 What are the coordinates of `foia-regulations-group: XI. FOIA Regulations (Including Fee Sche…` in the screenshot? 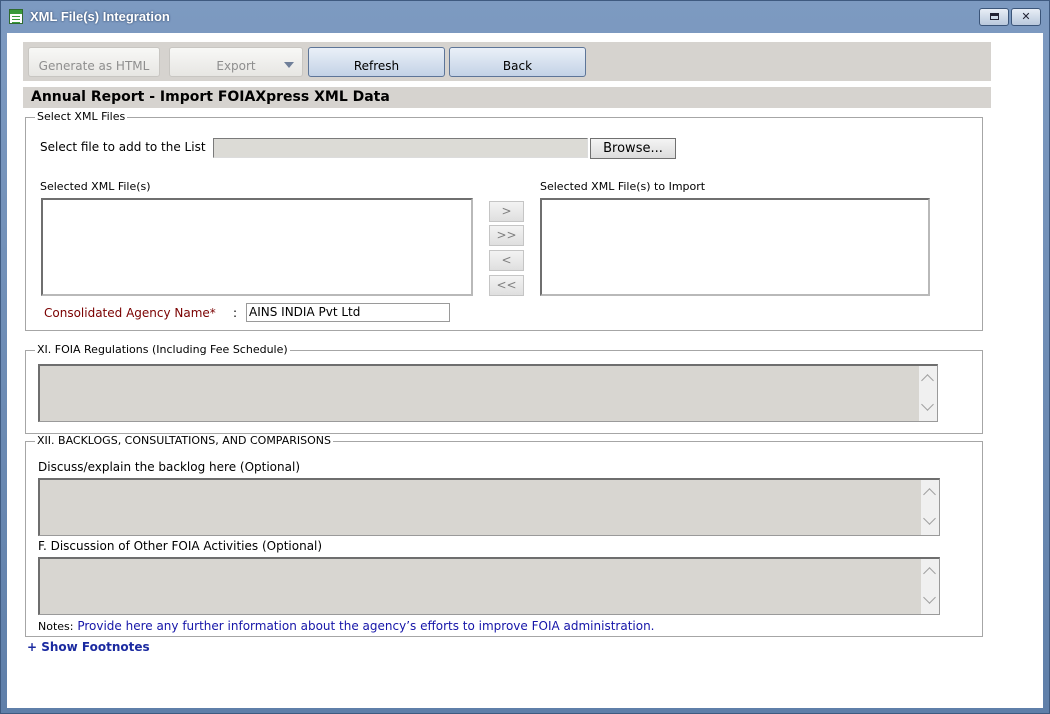 It's located at (504, 389).